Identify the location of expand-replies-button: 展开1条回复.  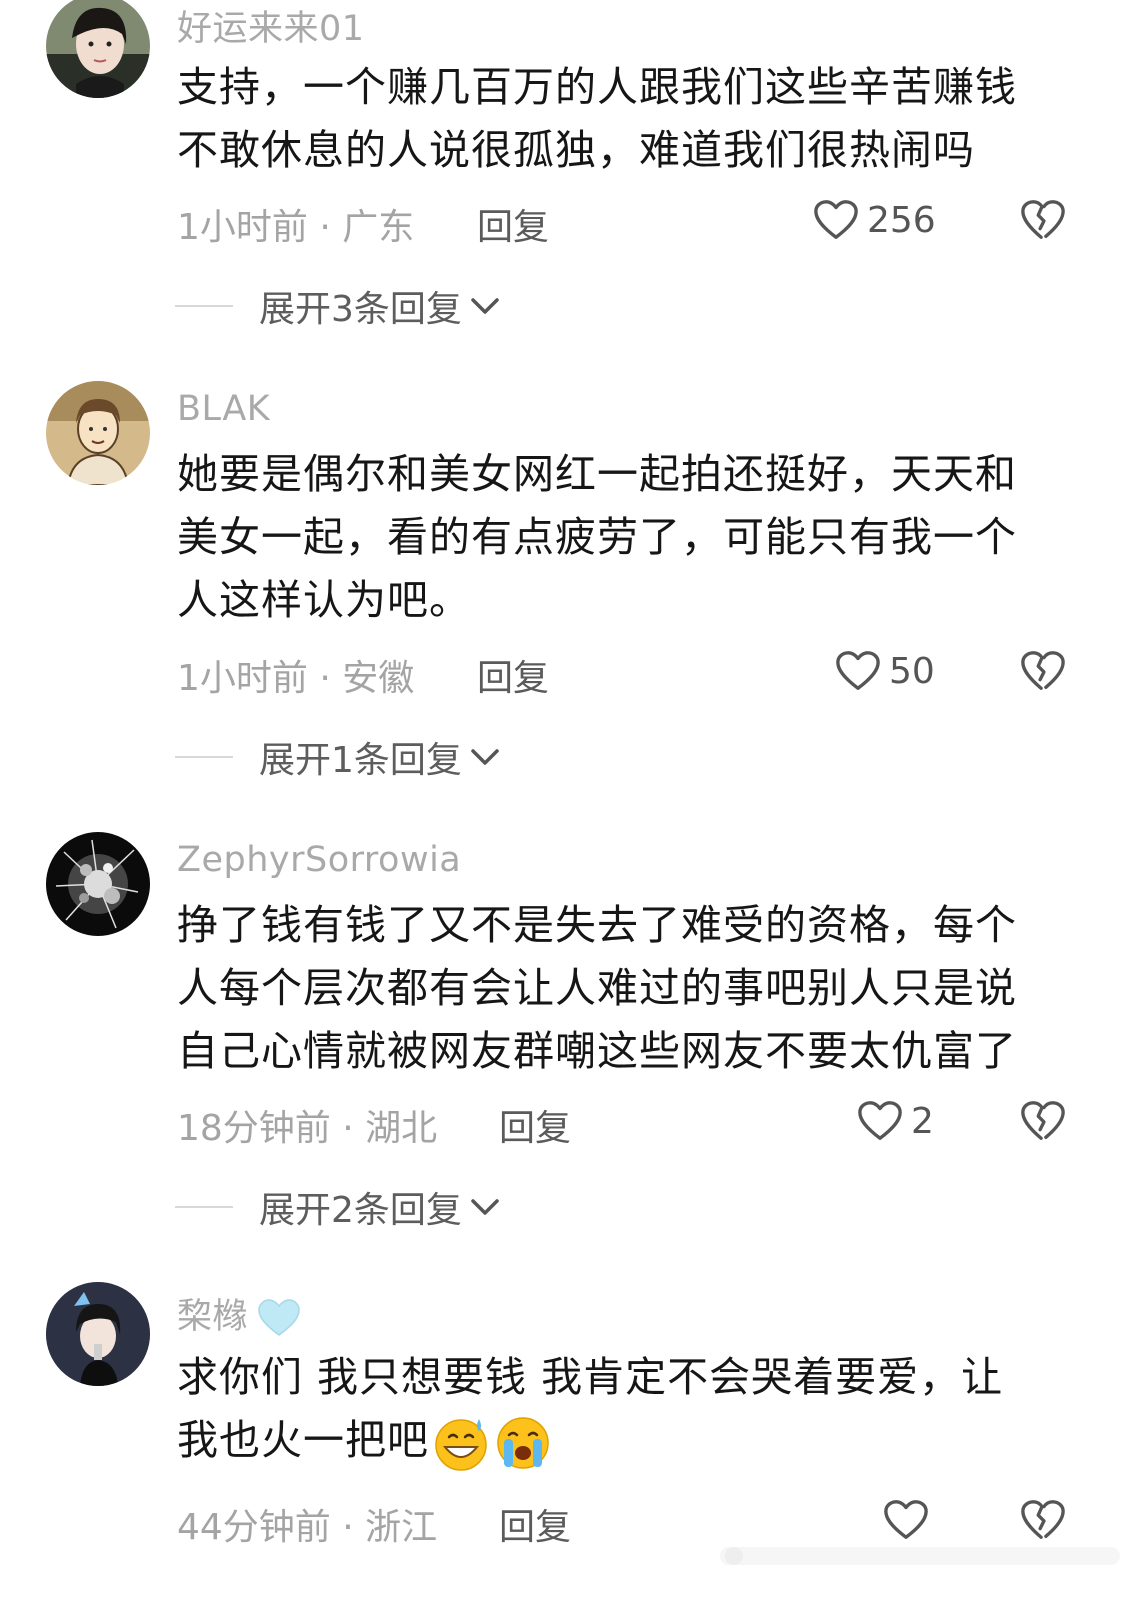
(337, 758).